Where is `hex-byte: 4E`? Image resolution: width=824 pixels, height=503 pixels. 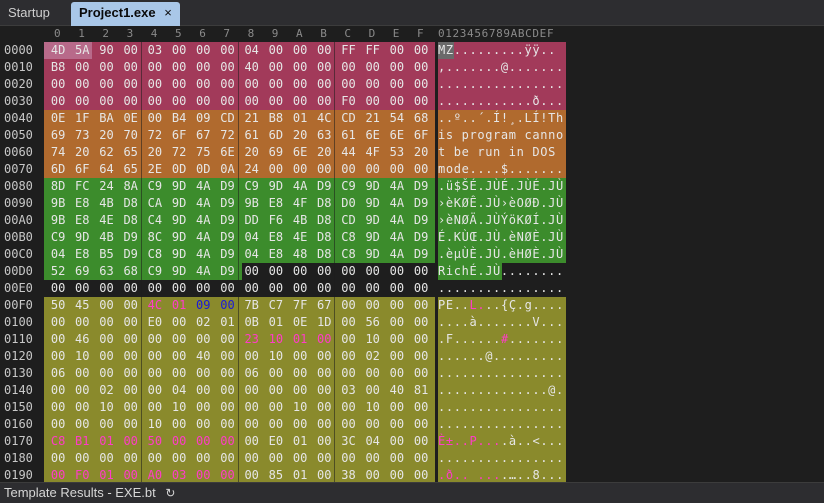
hex-byte: 4E is located at coordinates (106, 220).